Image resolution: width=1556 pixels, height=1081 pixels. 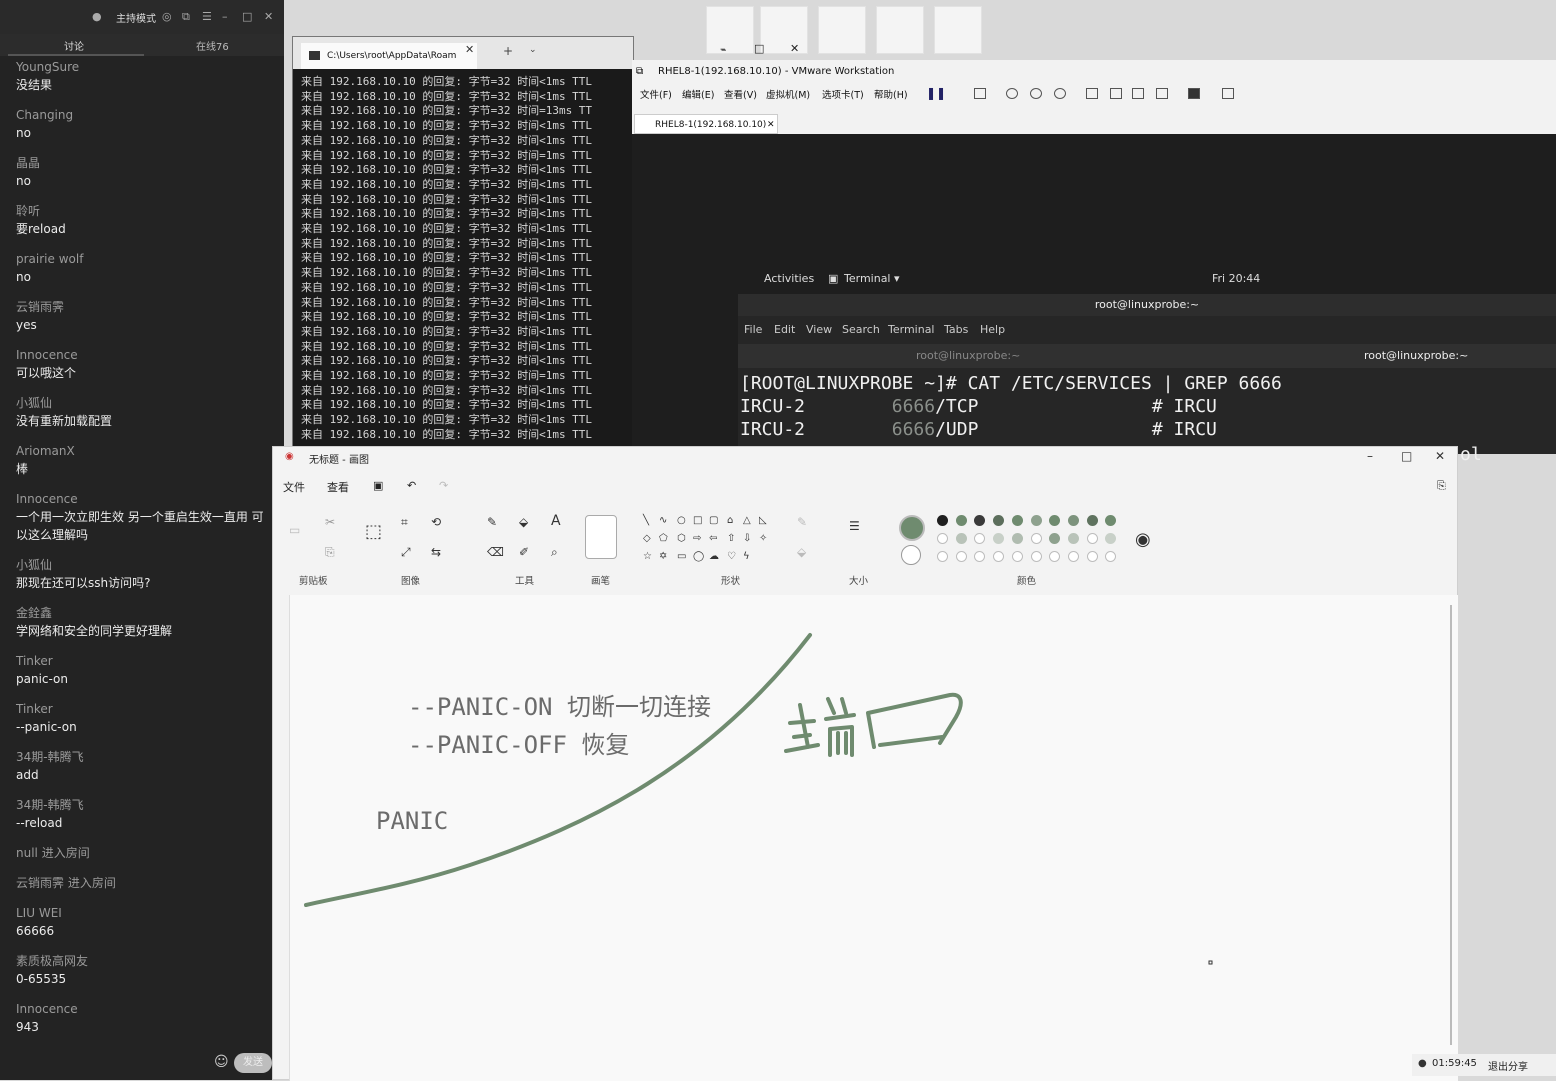 What do you see at coordinates (523, 522) in the screenshot?
I see `fill-icon: ⬙` at bounding box center [523, 522].